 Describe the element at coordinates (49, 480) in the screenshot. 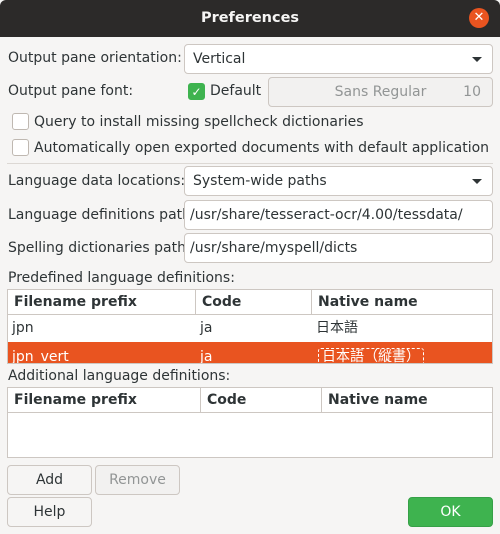

I see `add-button: Add` at that location.